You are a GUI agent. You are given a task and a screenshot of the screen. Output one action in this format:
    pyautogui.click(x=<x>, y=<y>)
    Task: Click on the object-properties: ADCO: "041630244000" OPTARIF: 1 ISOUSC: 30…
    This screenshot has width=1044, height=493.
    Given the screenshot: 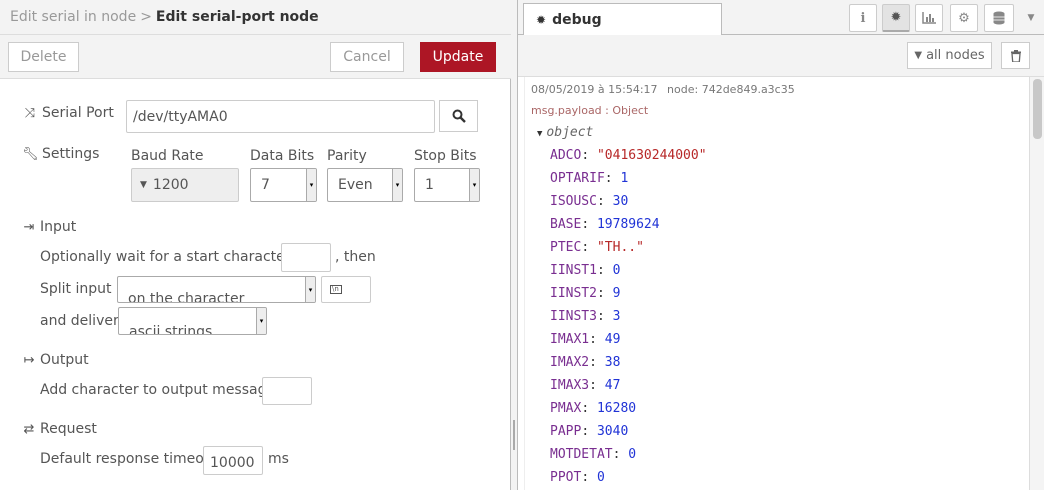 What is the action you would take?
    pyautogui.click(x=628, y=320)
    